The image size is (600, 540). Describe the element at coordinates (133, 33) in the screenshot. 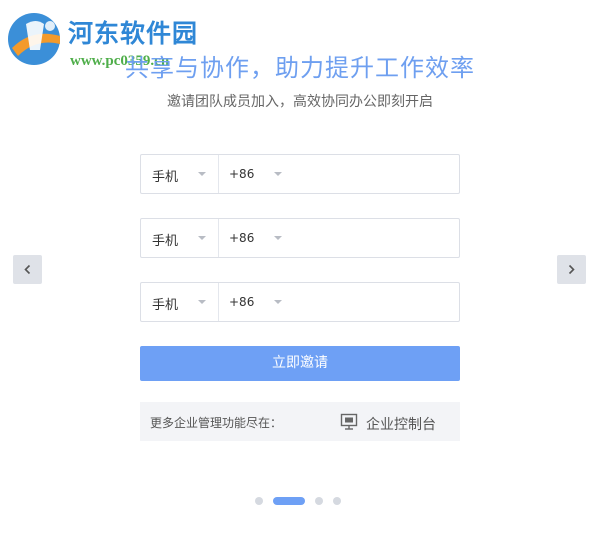

I see `watermark-title: 河东软件园` at that location.